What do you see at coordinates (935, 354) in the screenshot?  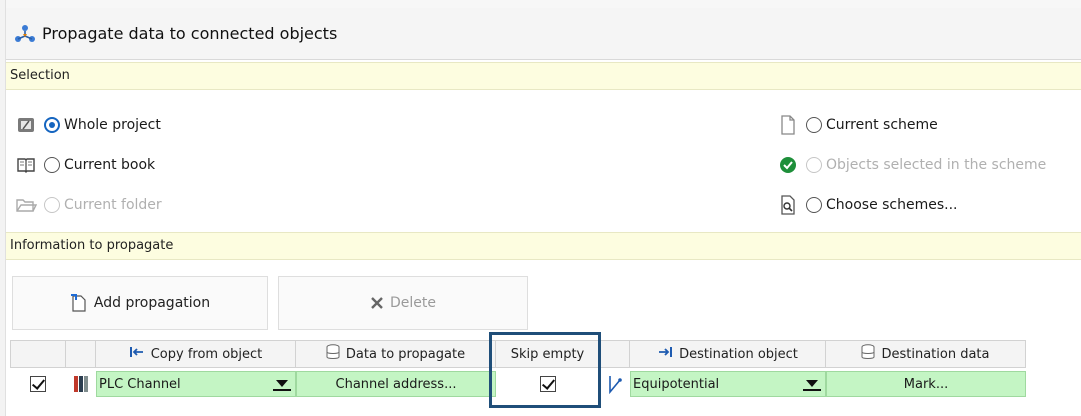 I see `destination-data-header-label: Destination data` at bounding box center [935, 354].